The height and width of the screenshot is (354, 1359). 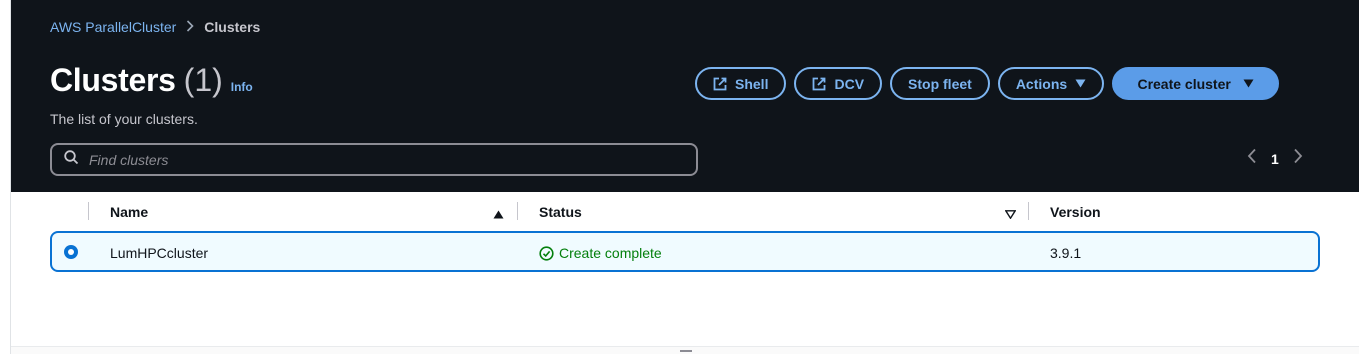 What do you see at coordinates (129, 212) in the screenshot?
I see `column-header-name: Name` at bounding box center [129, 212].